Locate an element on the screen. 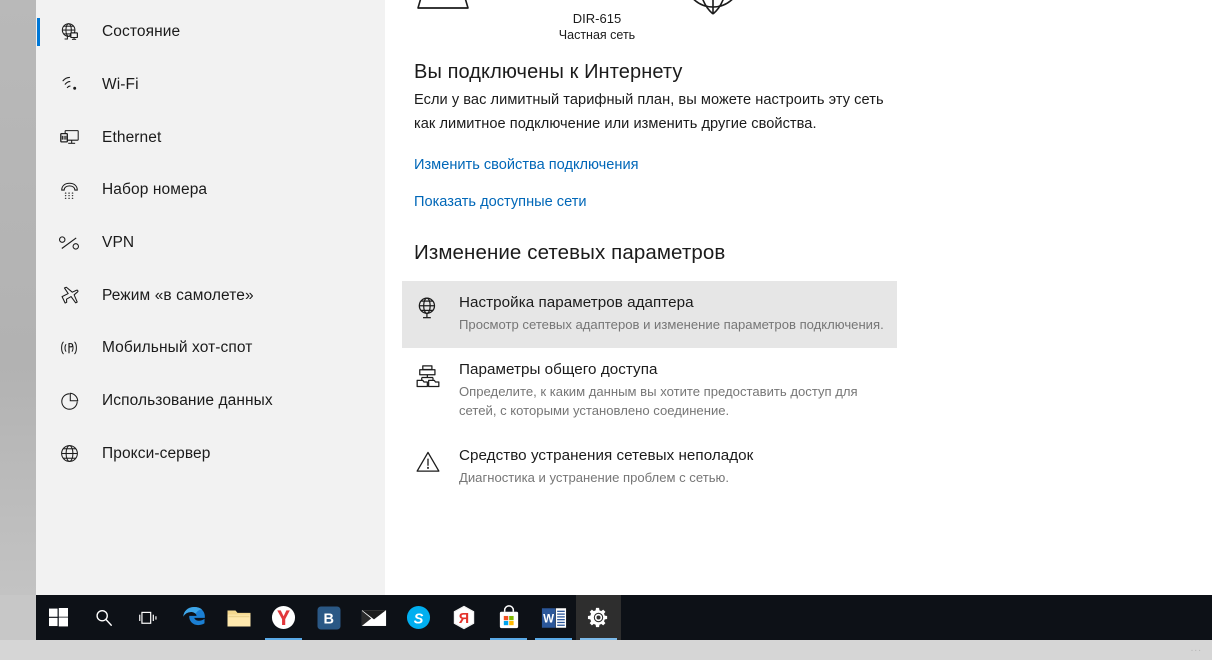  word-icon: W is located at coordinates (554, 618).